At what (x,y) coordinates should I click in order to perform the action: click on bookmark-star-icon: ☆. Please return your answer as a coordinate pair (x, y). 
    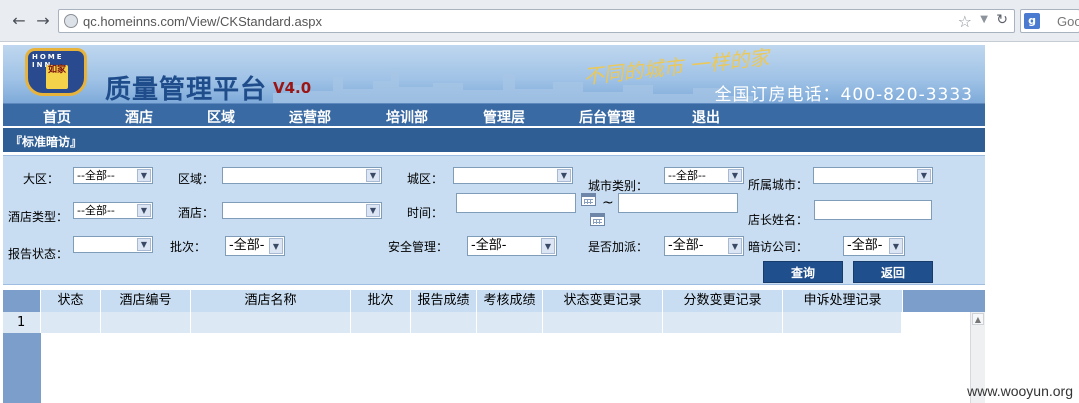
    Looking at the image, I should click on (965, 21).